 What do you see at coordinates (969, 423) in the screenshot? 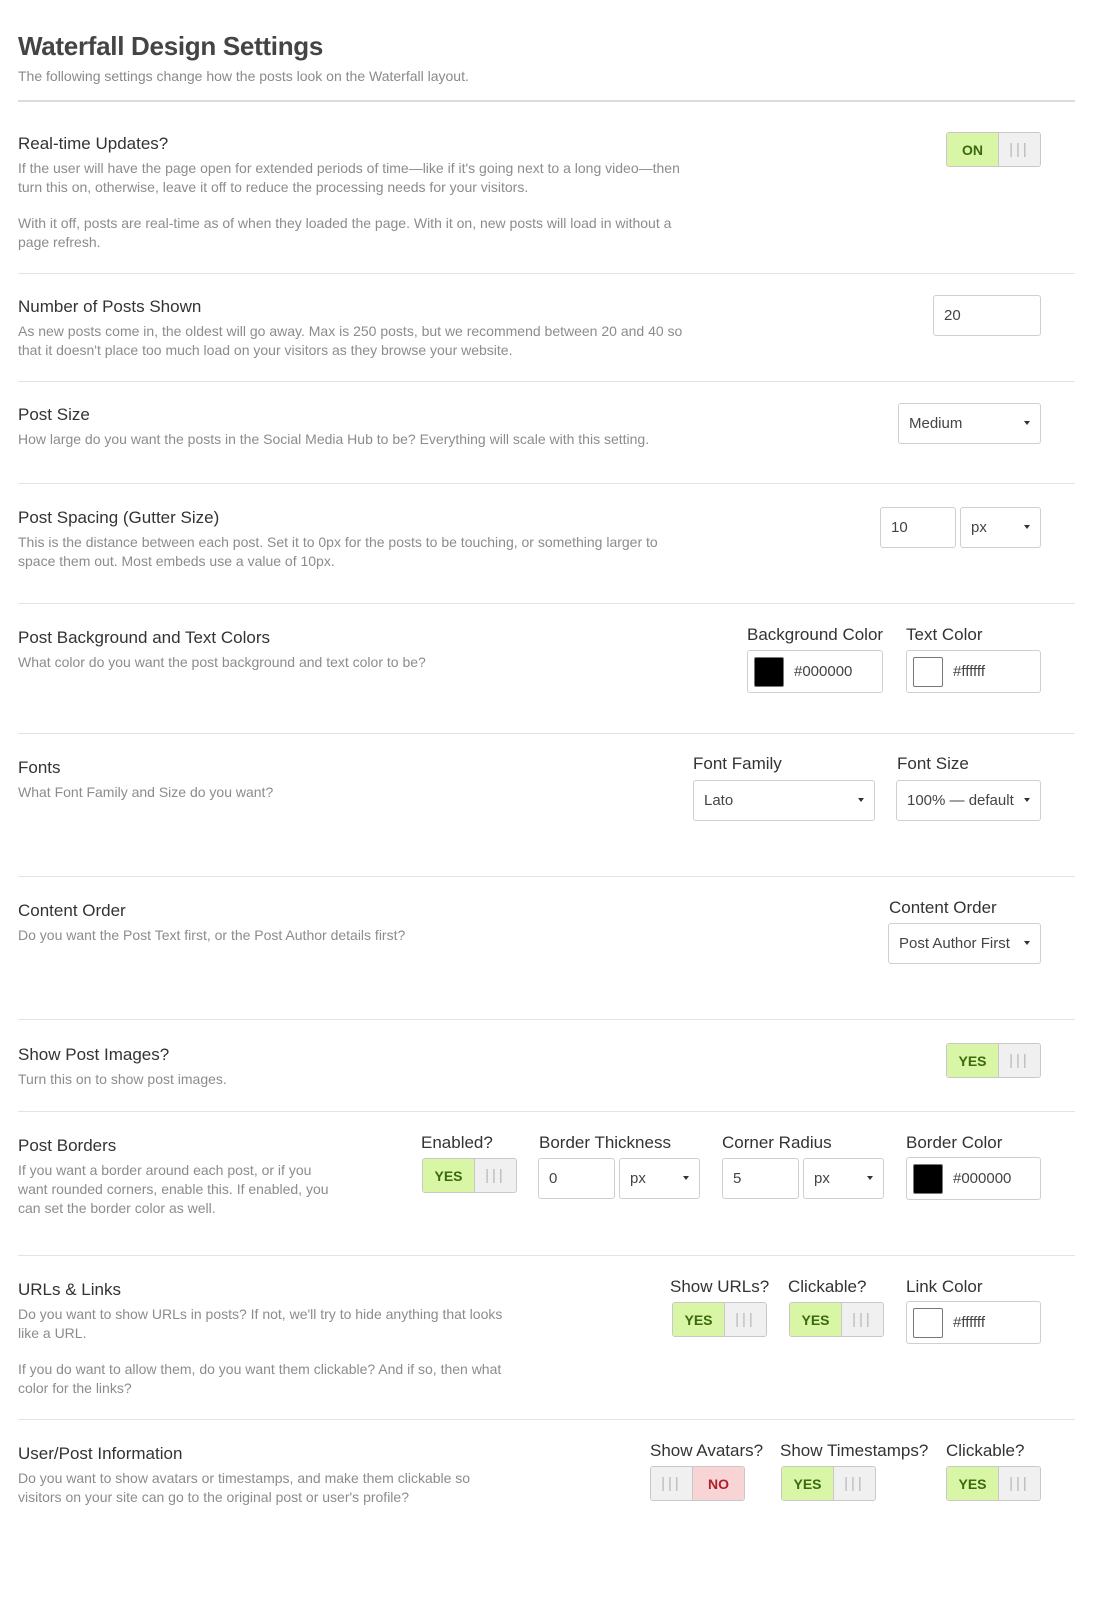
I see `post-size-select: Medium` at bounding box center [969, 423].